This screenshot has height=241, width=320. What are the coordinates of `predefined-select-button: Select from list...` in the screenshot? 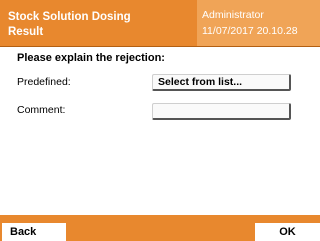 It's located at (221, 82).